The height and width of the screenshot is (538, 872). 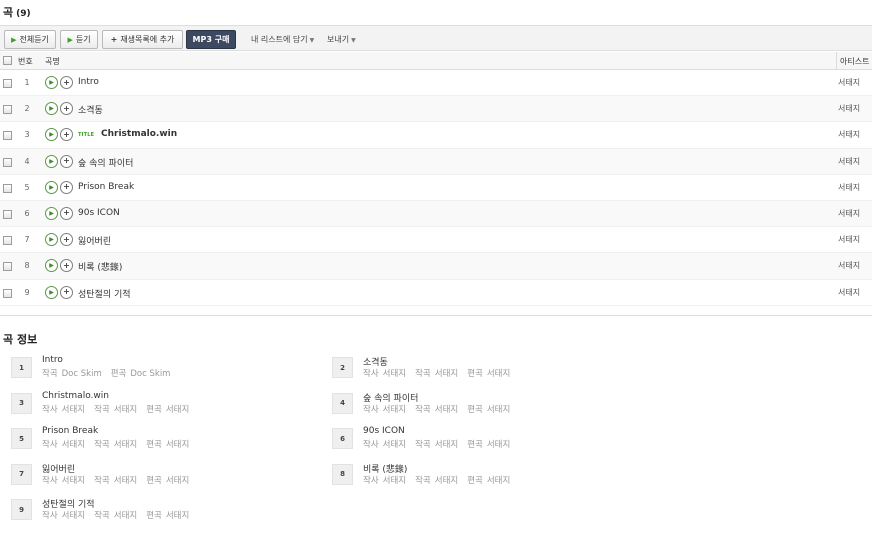 I want to click on song-info-name: Prison Break, so click(x=70, y=431).